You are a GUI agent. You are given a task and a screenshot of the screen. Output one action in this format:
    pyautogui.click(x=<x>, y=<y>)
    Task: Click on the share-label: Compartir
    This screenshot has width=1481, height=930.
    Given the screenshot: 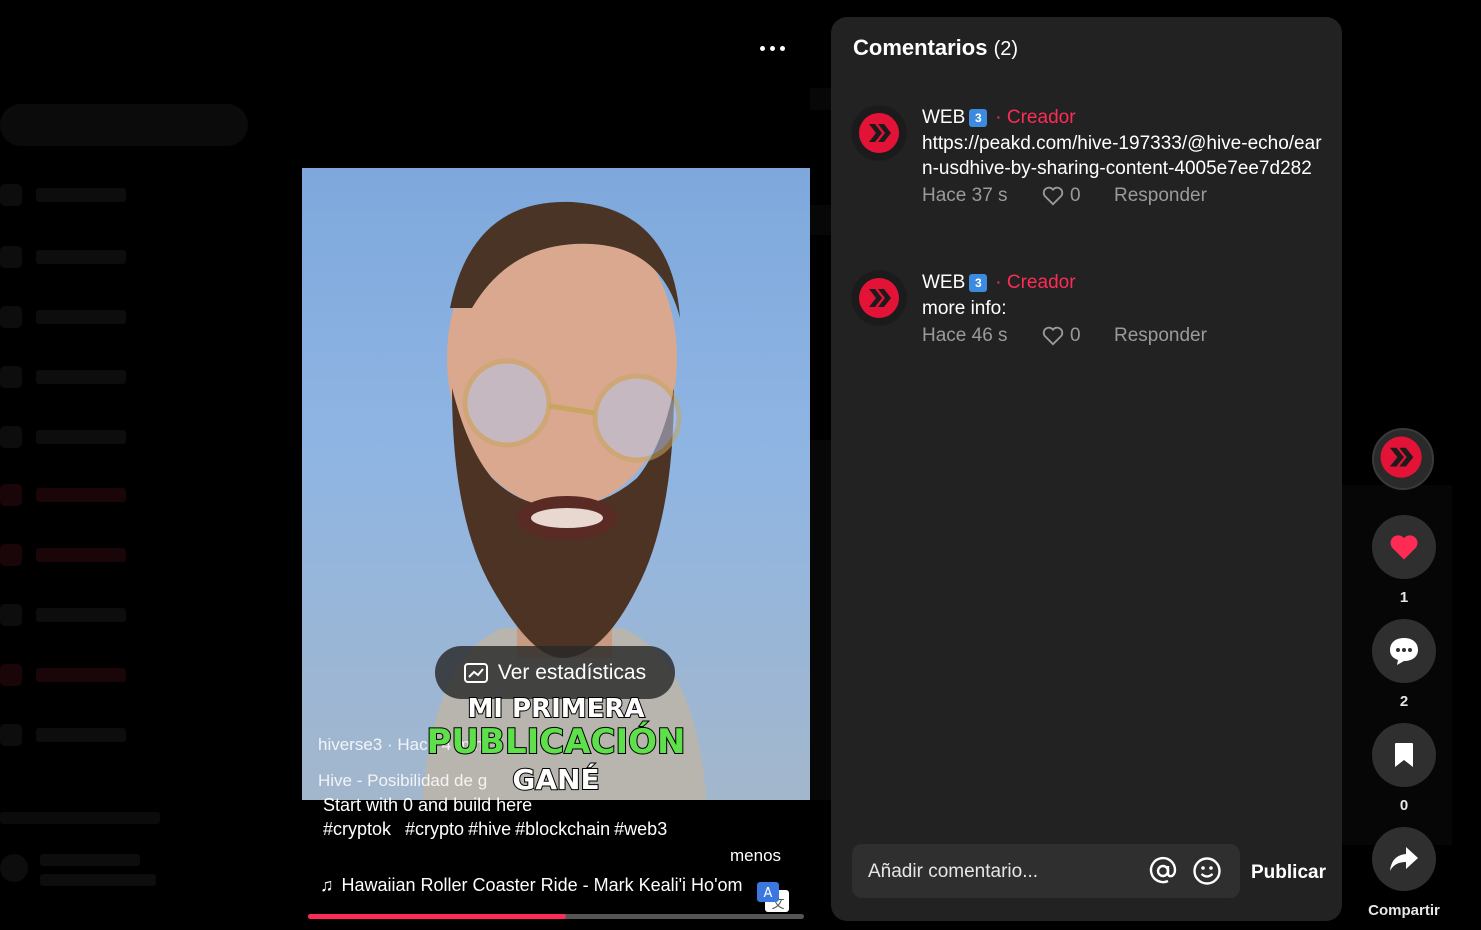 What is the action you would take?
    pyautogui.click(x=1404, y=910)
    